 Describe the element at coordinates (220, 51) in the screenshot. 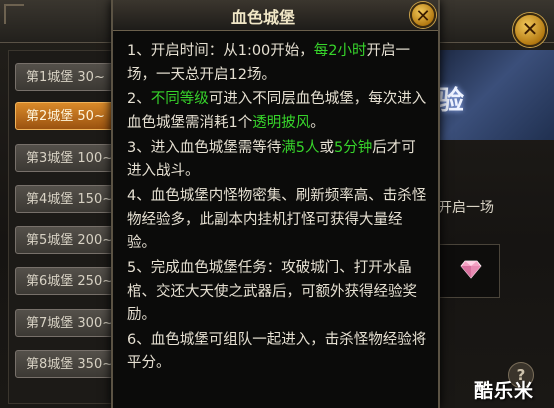

I see `rule-text: 1、开启时间：从1:00开始，` at that location.